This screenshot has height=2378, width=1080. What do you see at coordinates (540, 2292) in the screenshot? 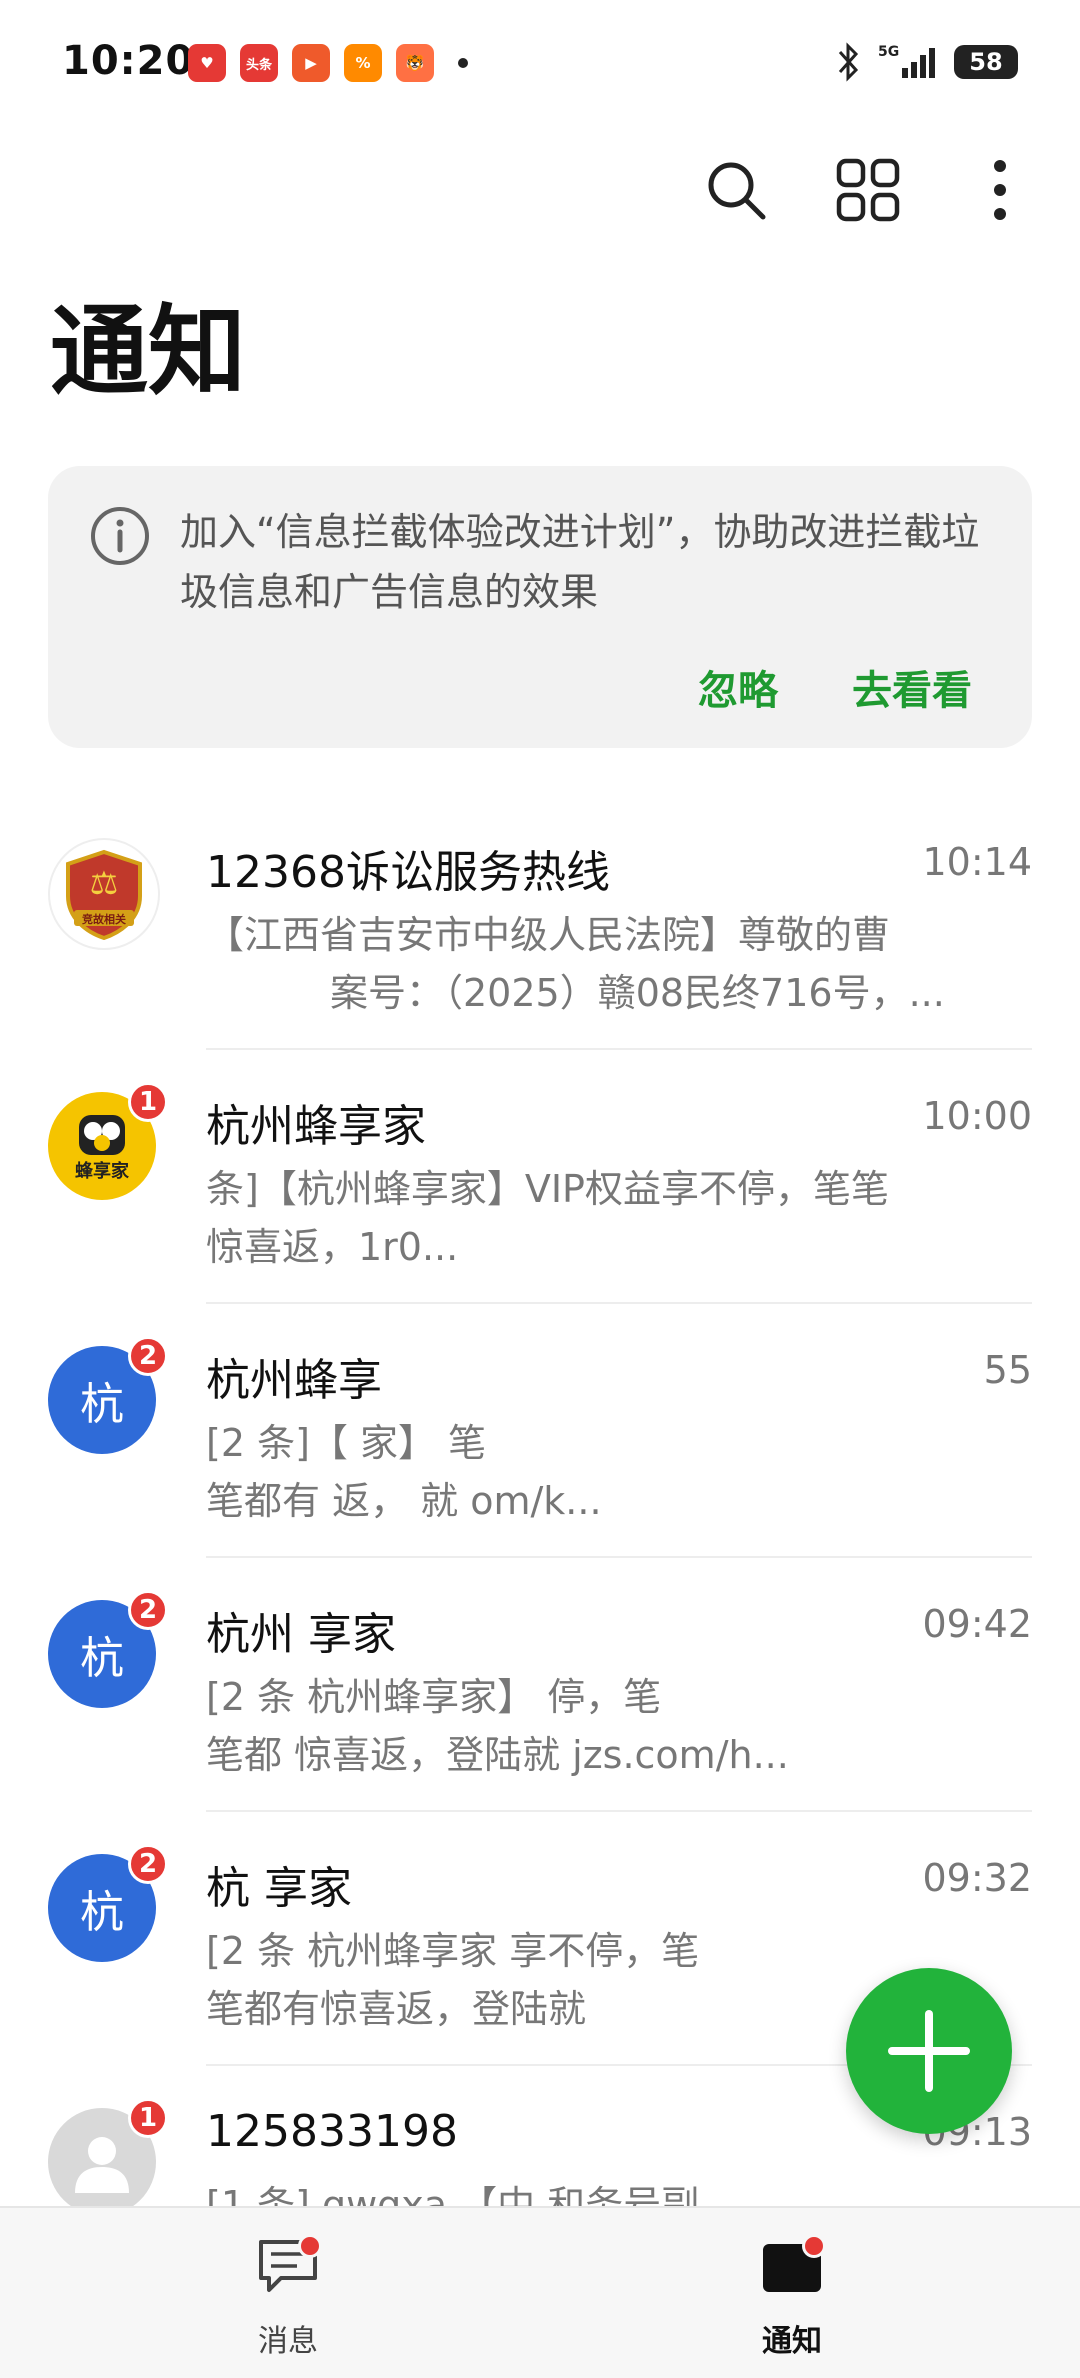
I see `bottom-nav: 消息 通知` at bounding box center [540, 2292].